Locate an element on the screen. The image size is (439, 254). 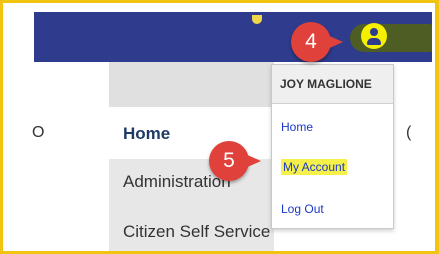
nav-panel-header is located at coordinates (191, 84).